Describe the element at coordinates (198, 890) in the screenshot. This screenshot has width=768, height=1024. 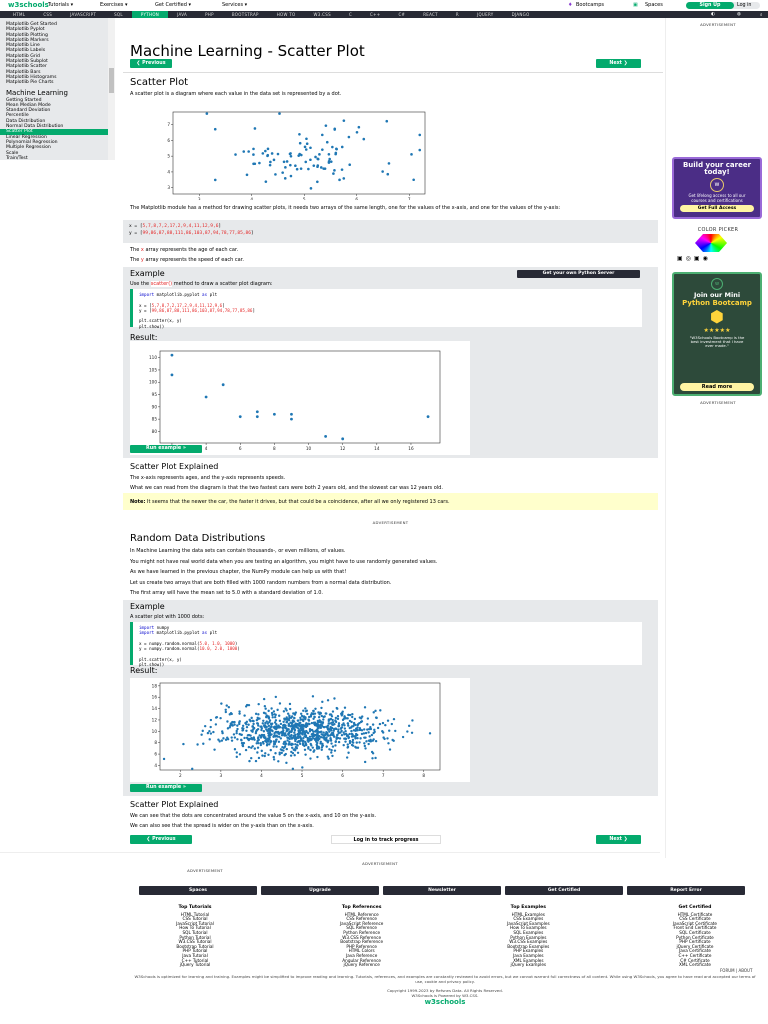
I see `footer-button-spaces: Spaces` at that location.